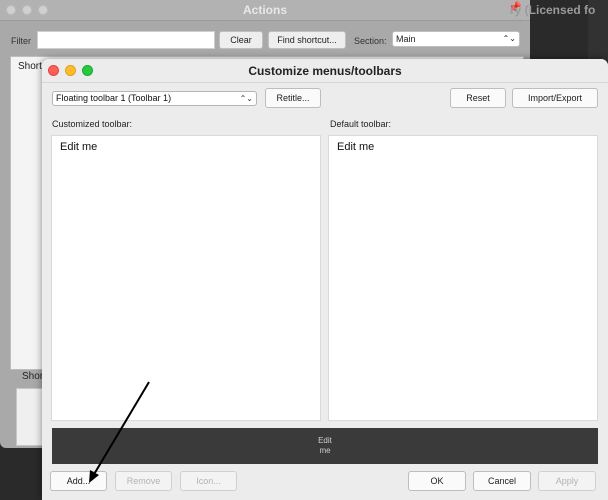 Image resolution: width=608 pixels, height=500 pixels. I want to click on default-toolbar-label: Default toolbar:, so click(361, 124).